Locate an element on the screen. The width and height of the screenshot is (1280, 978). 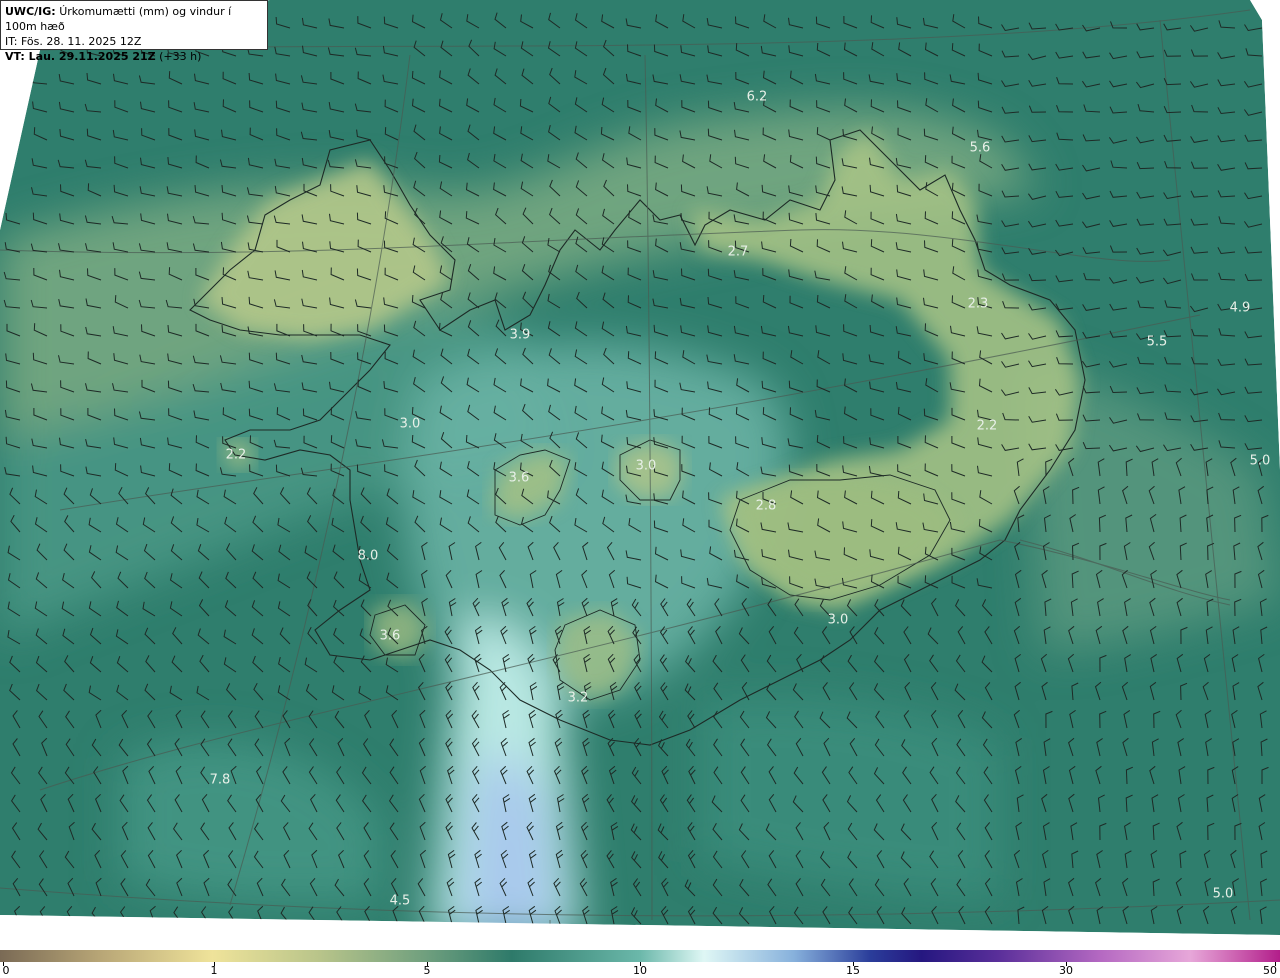
colorbar-tick-label: 5 is located at coordinates (427, 970).